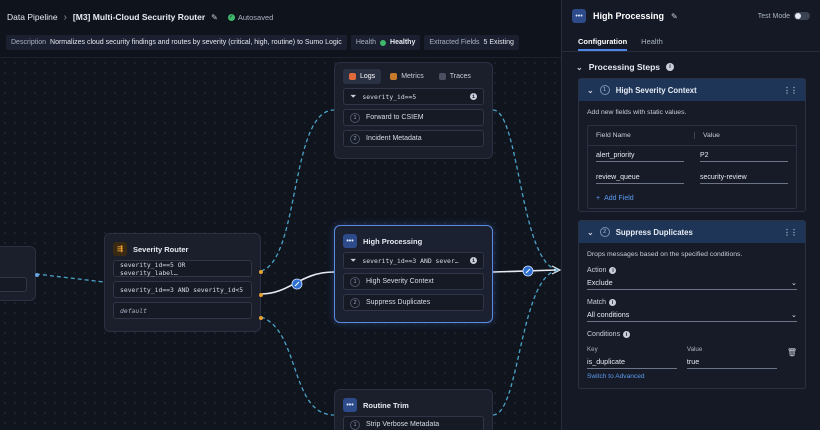 This screenshot has height=430, width=820. What do you see at coordinates (455, 76) in the screenshot?
I see `tab-traces: Traces` at bounding box center [455, 76].